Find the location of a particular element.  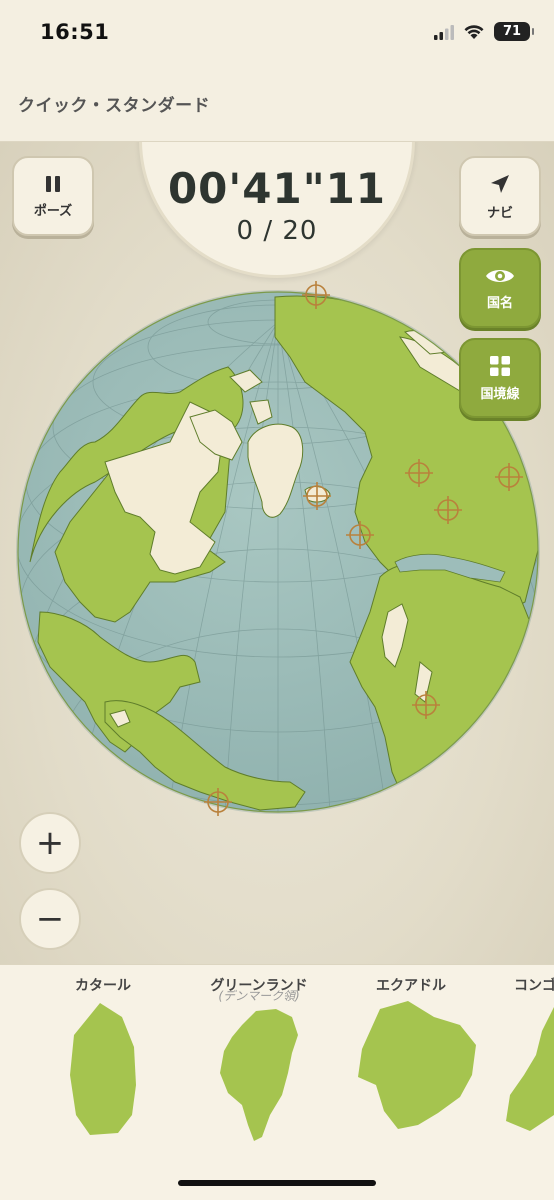

country-card: カタール is located at coordinates (103, 1082).